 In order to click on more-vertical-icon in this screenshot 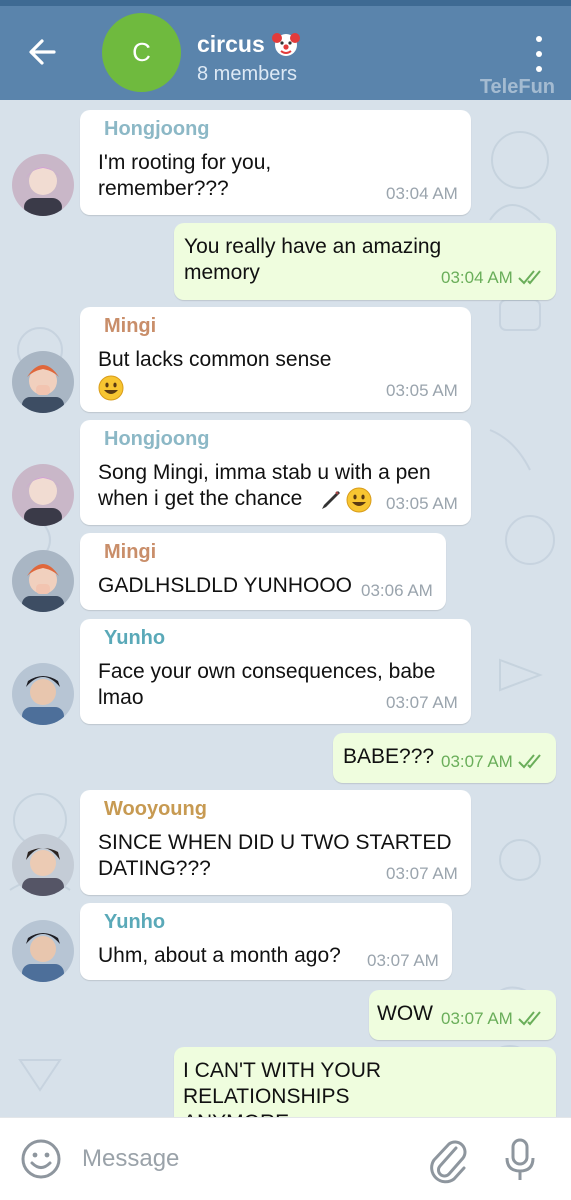, I will do `click(539, 39)`.